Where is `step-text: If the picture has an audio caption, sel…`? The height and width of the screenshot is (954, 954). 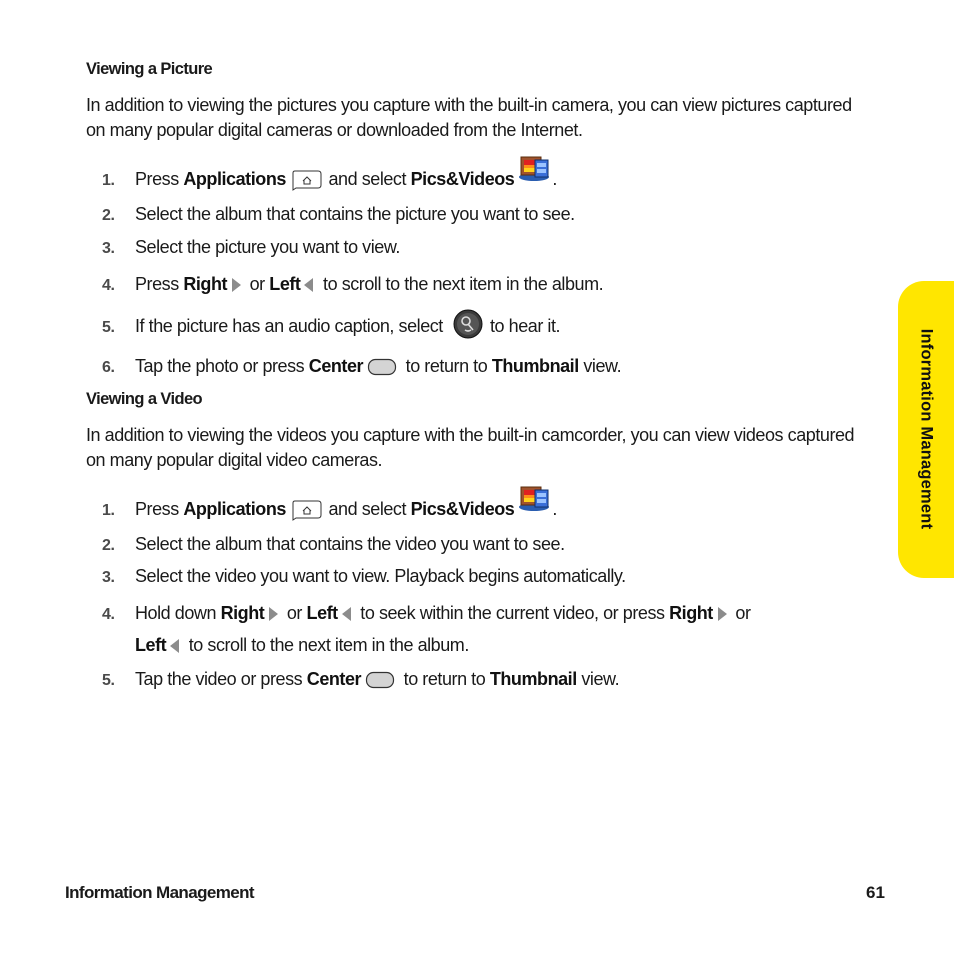 step-text: If the picture has an audio caption, sel… is located at coordinates (291, 326).